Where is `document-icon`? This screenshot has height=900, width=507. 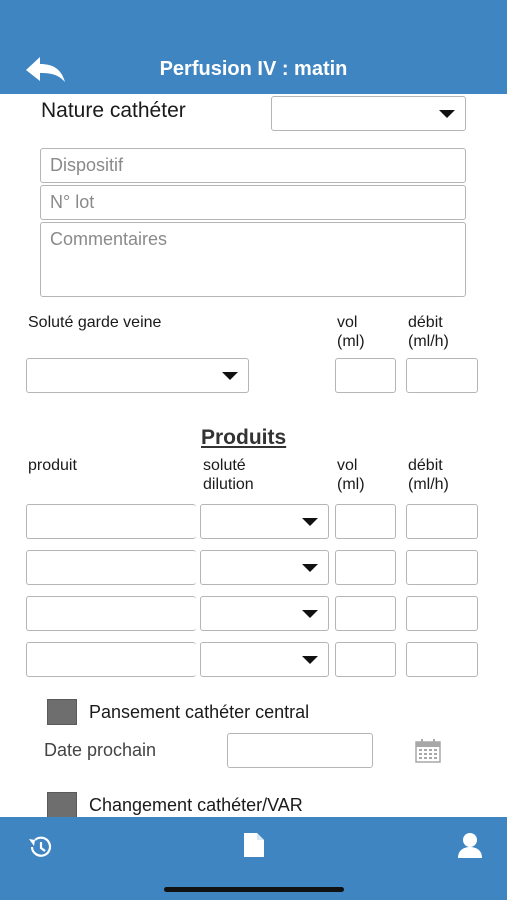 document-icon is located at coordinates (254, 845).